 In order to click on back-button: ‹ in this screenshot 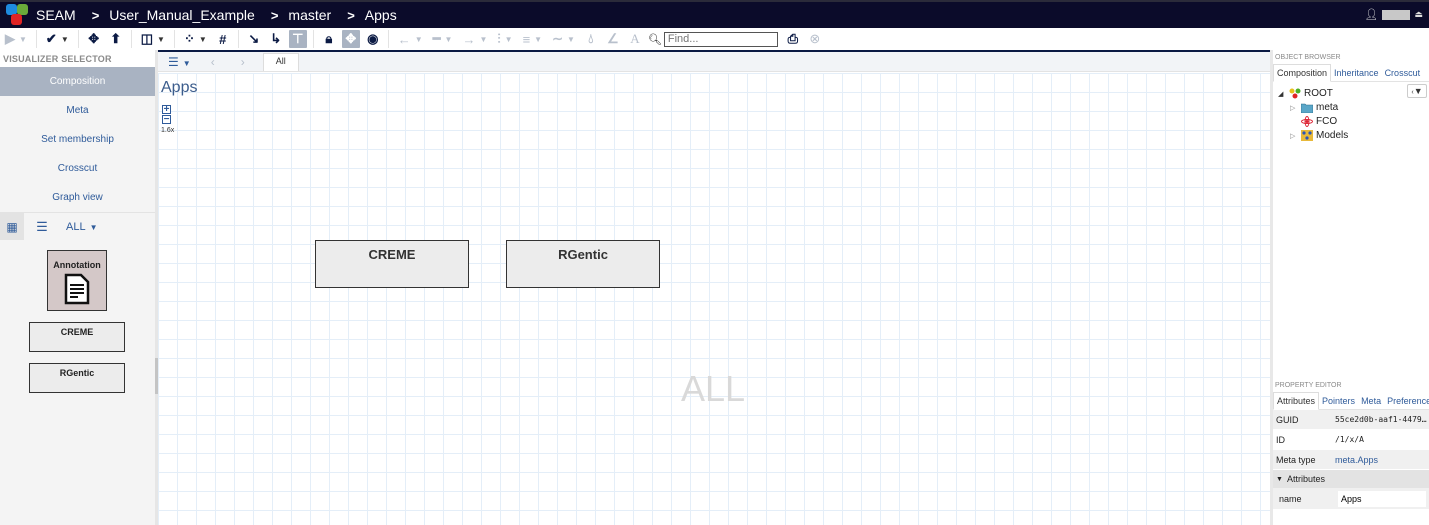, I will do `click(213, 62)`.